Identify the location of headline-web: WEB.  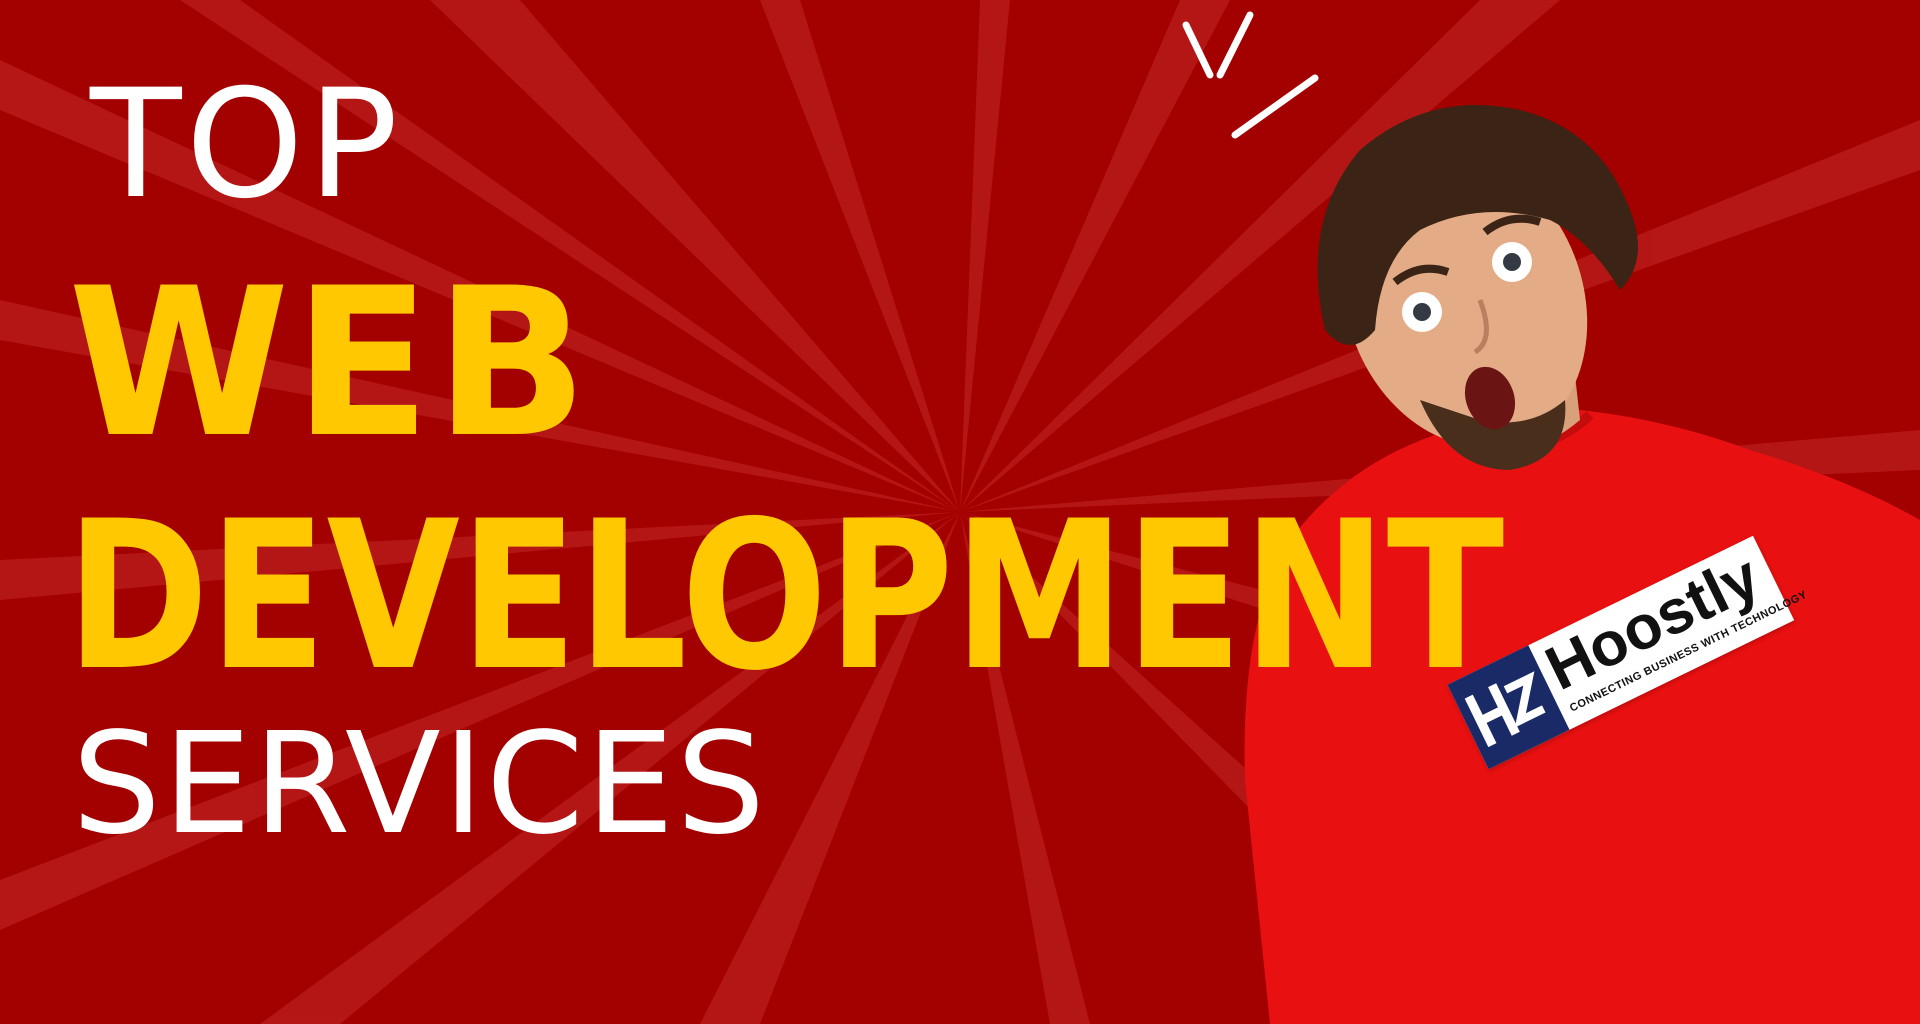
(330, 364).